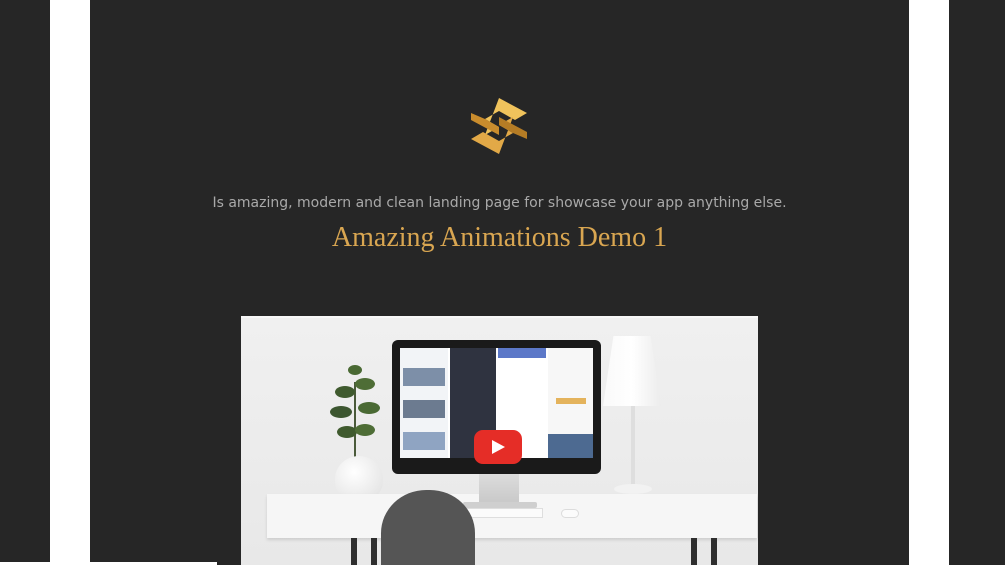  Describe the element at coordinates (70, 282) in the screenshot. I see `page-margin-left` at that location.